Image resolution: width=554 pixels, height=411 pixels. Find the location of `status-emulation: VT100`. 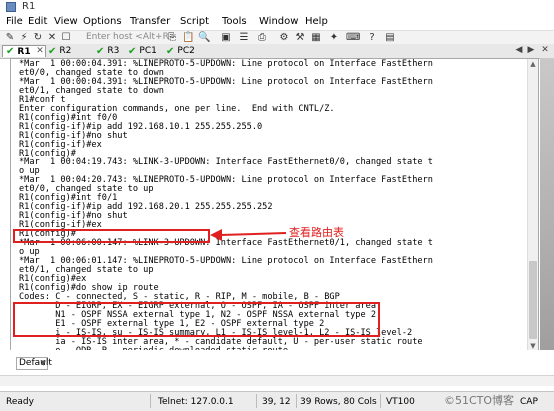

status-emulation: VT100 is located at coordinates (400, 402).